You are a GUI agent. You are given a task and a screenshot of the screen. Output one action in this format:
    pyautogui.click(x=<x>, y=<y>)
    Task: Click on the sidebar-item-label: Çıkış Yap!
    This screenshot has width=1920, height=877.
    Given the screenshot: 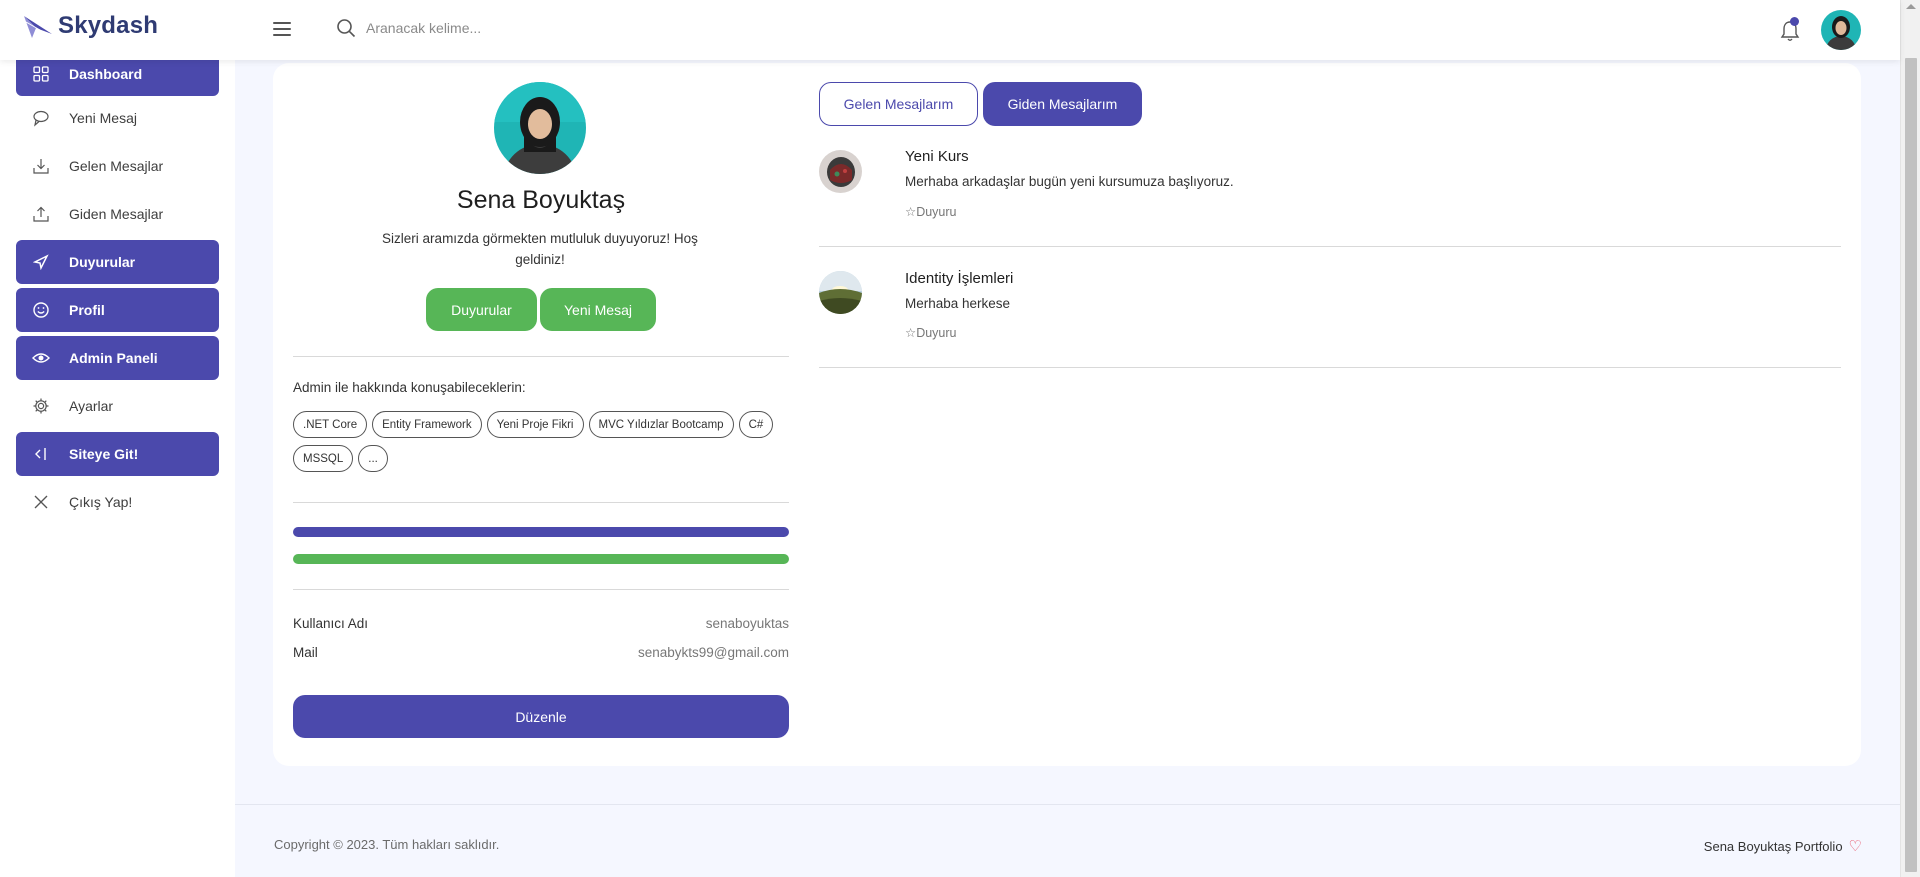 What is the action you would take?
    pyautogui.click(x=101, y=502)
    